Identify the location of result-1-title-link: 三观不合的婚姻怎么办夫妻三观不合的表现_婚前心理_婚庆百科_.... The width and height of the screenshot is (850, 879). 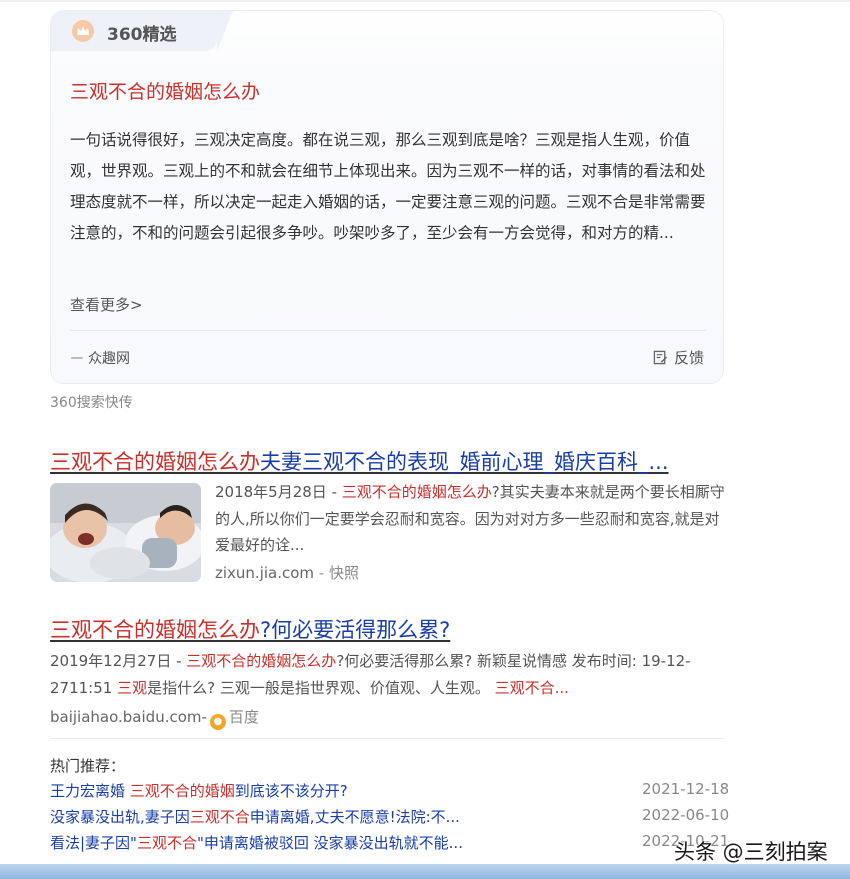
(359, 461).